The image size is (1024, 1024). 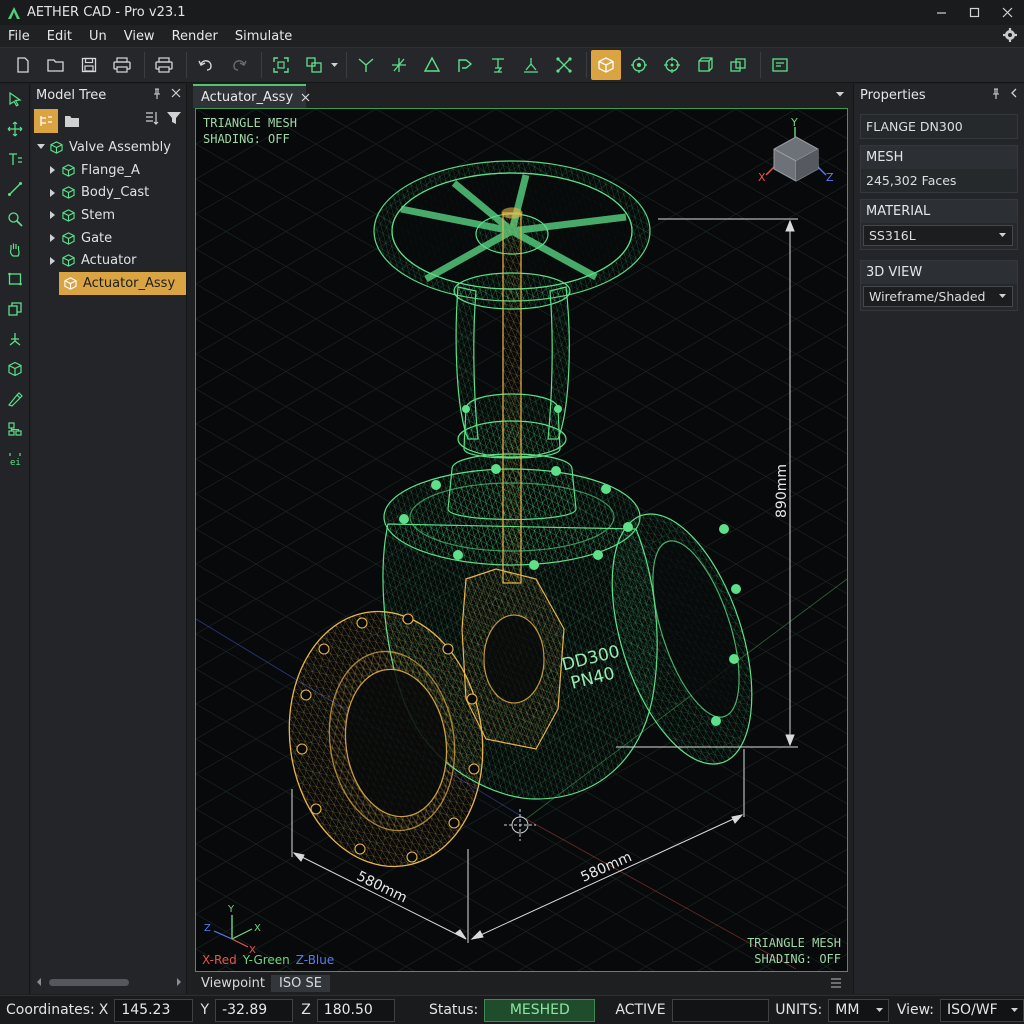 What do you see at coordinates (672, 65) in the screenshot?
I see `center-snap-icon` at bounding box center [672, 65].